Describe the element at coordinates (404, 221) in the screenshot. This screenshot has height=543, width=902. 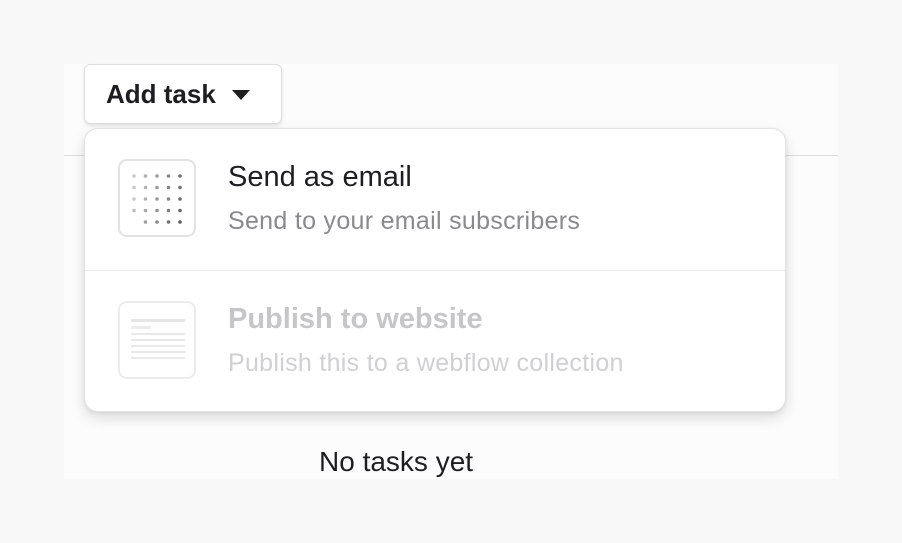
I see `menu-item-description: Send to your email subscribers` at that location.